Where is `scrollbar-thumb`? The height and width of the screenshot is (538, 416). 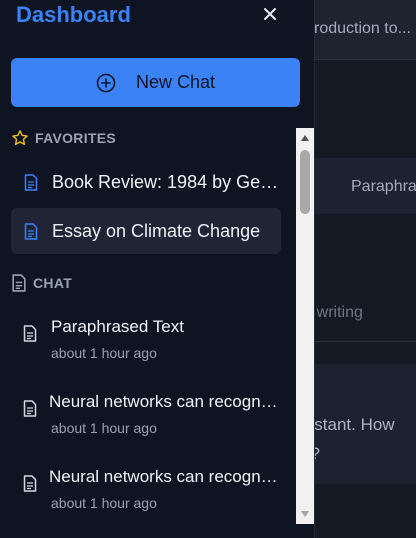
scrollbar-thumb is located at coordinates (305, 182).